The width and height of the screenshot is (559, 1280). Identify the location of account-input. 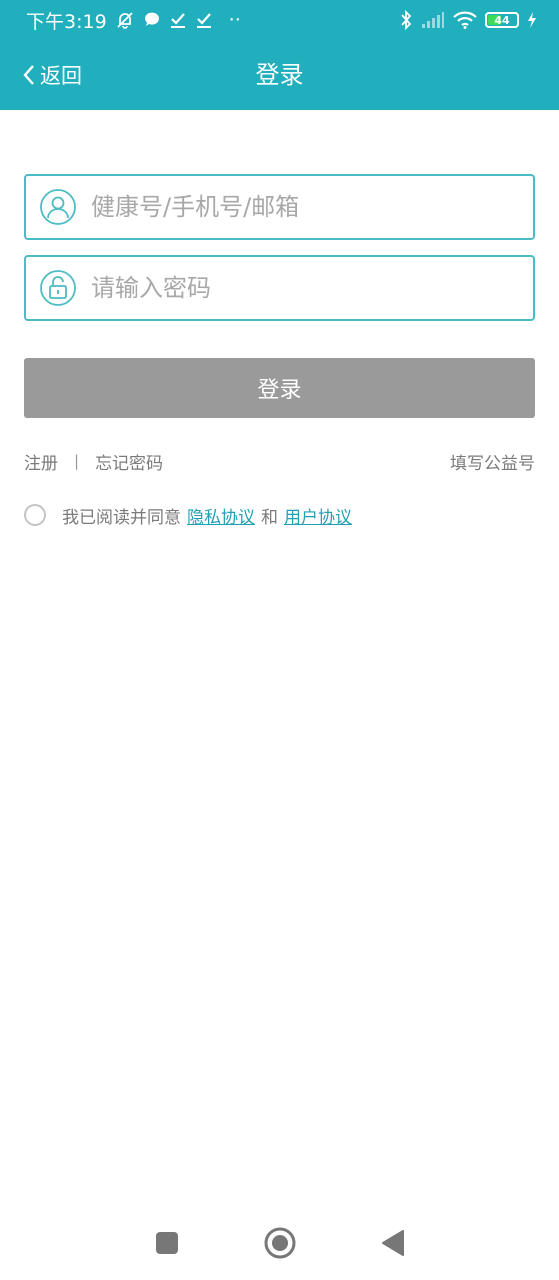
(312, 207).